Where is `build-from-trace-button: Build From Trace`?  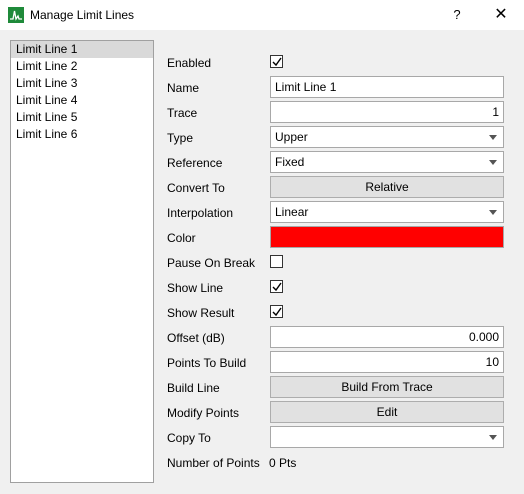 build-from-trace-button: Build From Trace is located at coordinates (387, 387).